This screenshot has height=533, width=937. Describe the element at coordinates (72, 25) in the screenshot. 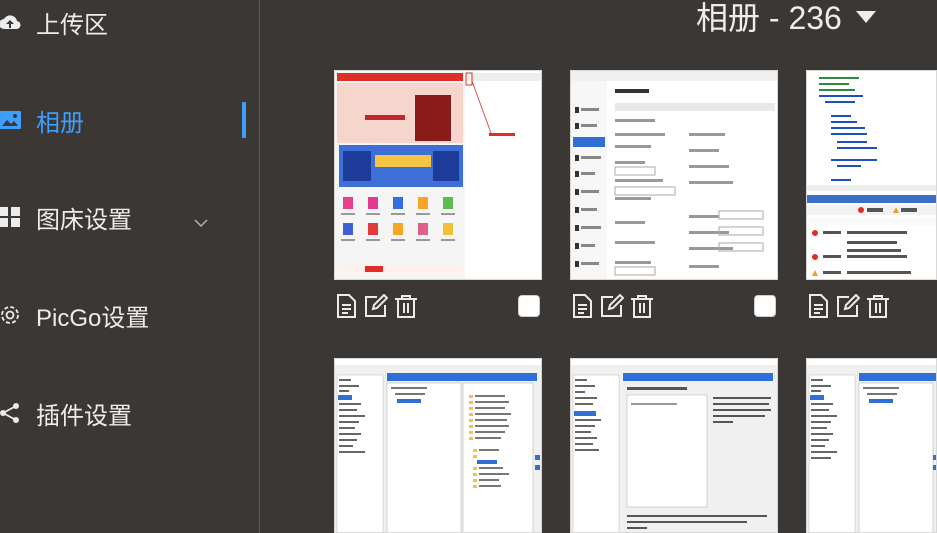

I see `sidebar-item-label: 上传区` at that location.